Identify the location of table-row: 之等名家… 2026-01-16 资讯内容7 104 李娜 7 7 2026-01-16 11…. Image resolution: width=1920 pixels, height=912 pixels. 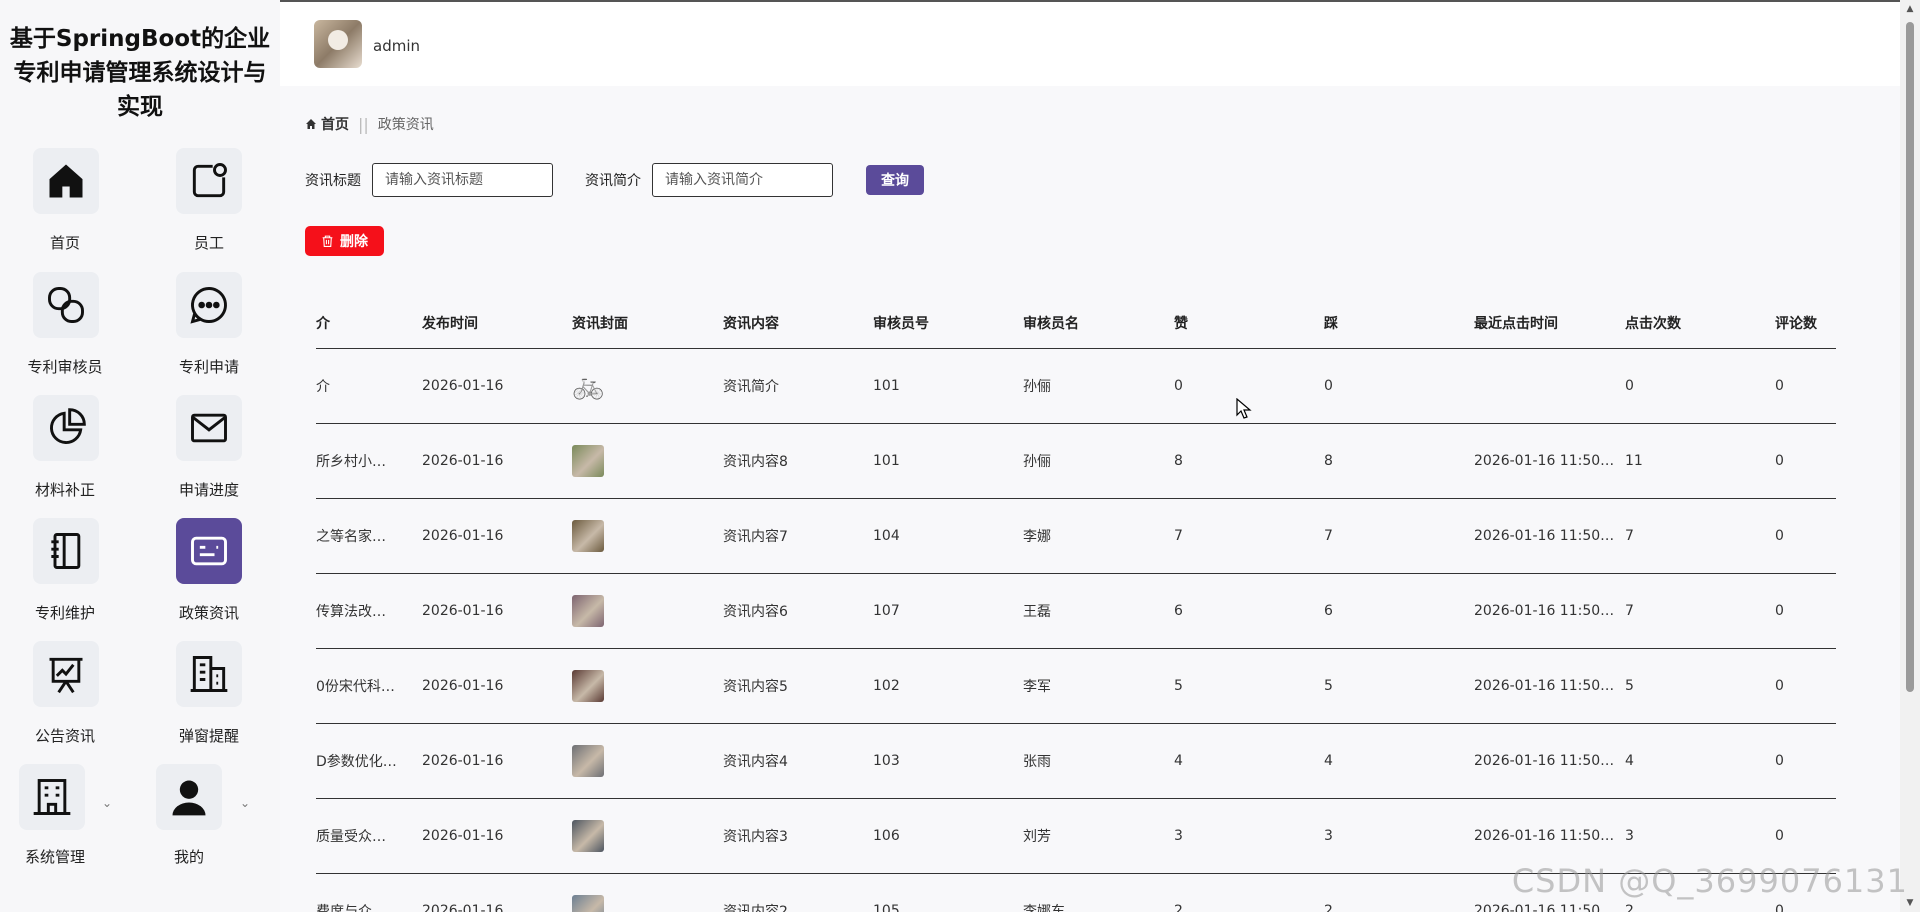
(1076, 536).